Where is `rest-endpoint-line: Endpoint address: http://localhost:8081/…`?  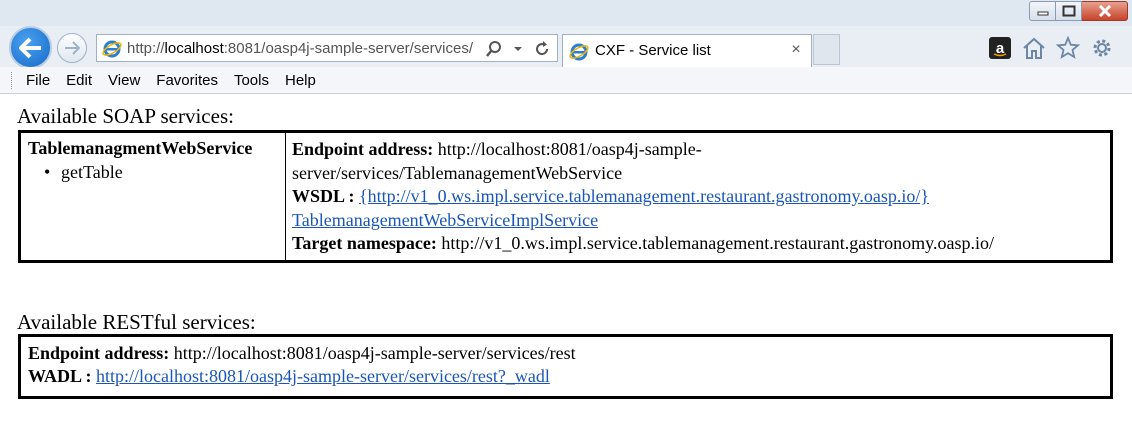
rest-endpoint-line: Endpoint address: http://localhost:8081/… is located at coordinates (569, 353).